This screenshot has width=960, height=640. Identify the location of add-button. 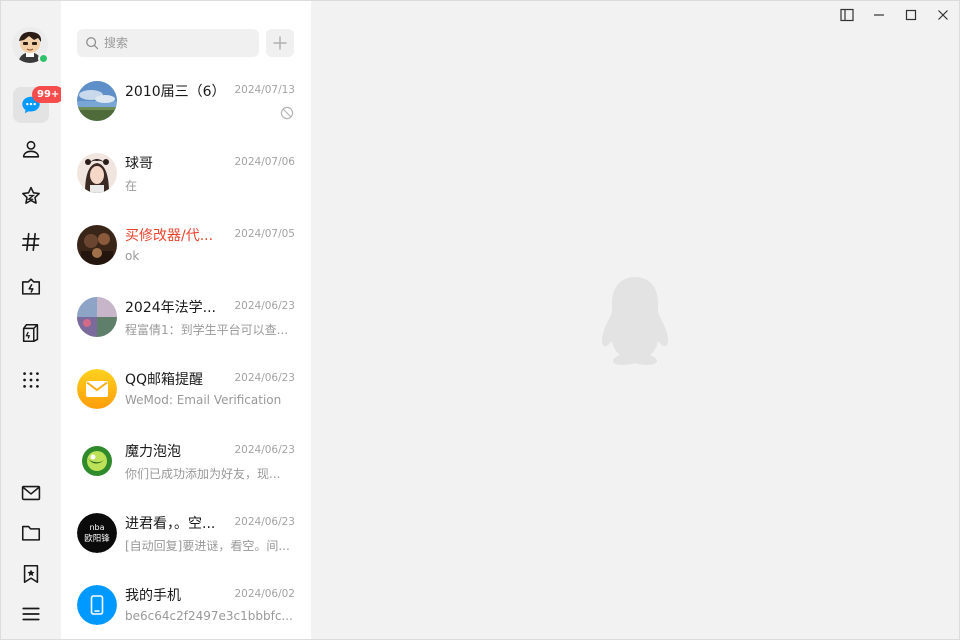
(280, 43).